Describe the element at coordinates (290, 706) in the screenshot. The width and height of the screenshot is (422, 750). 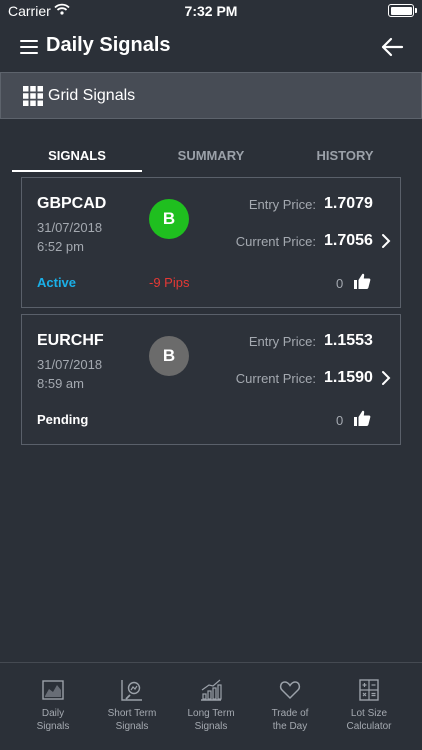
I see `bottom-tab-trade-of-the-day: Trade of the Day` at that location.